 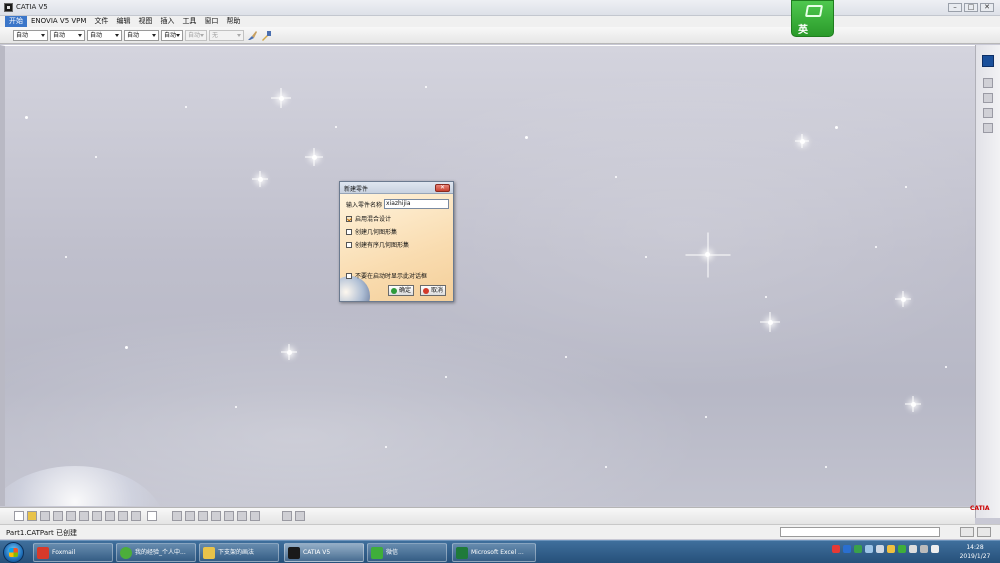 I want to click on help-icon, so click(x=152, y=516).